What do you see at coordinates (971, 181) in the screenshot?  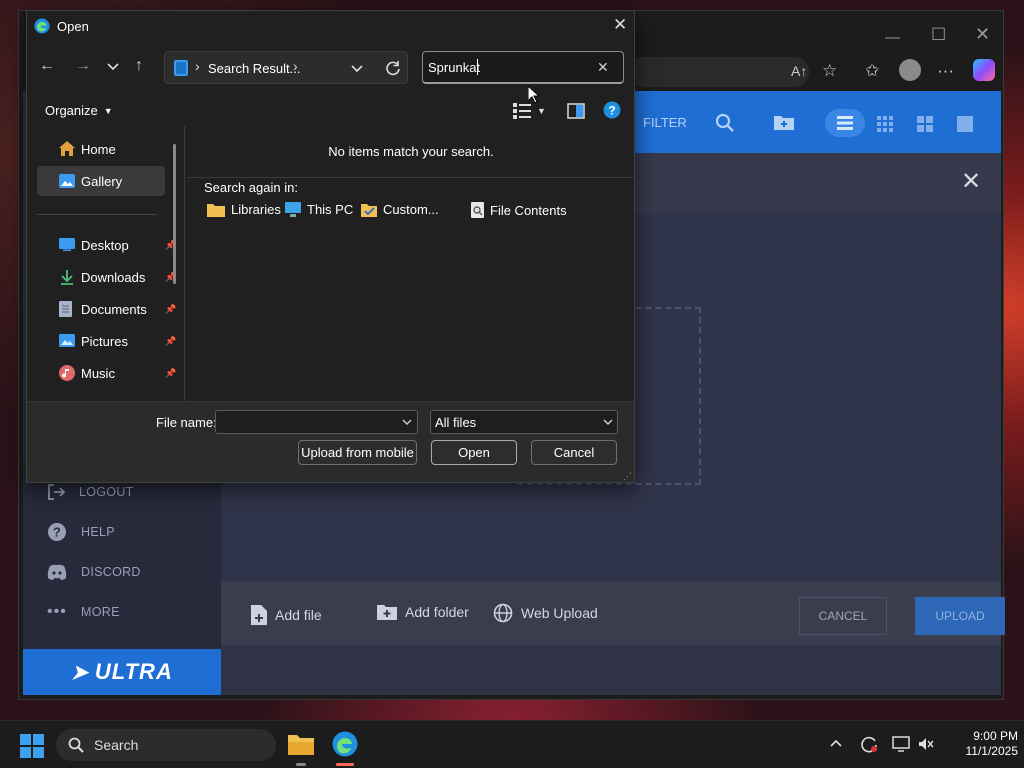 I see `close-modal-icon: ✕` at bounding box center [971, 181].